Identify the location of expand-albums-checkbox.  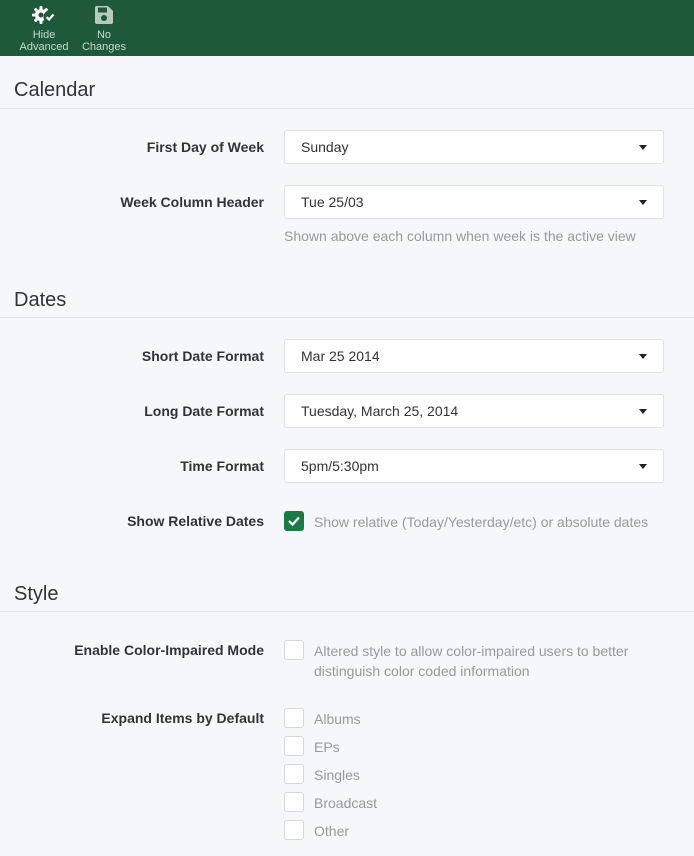
(294, 718).